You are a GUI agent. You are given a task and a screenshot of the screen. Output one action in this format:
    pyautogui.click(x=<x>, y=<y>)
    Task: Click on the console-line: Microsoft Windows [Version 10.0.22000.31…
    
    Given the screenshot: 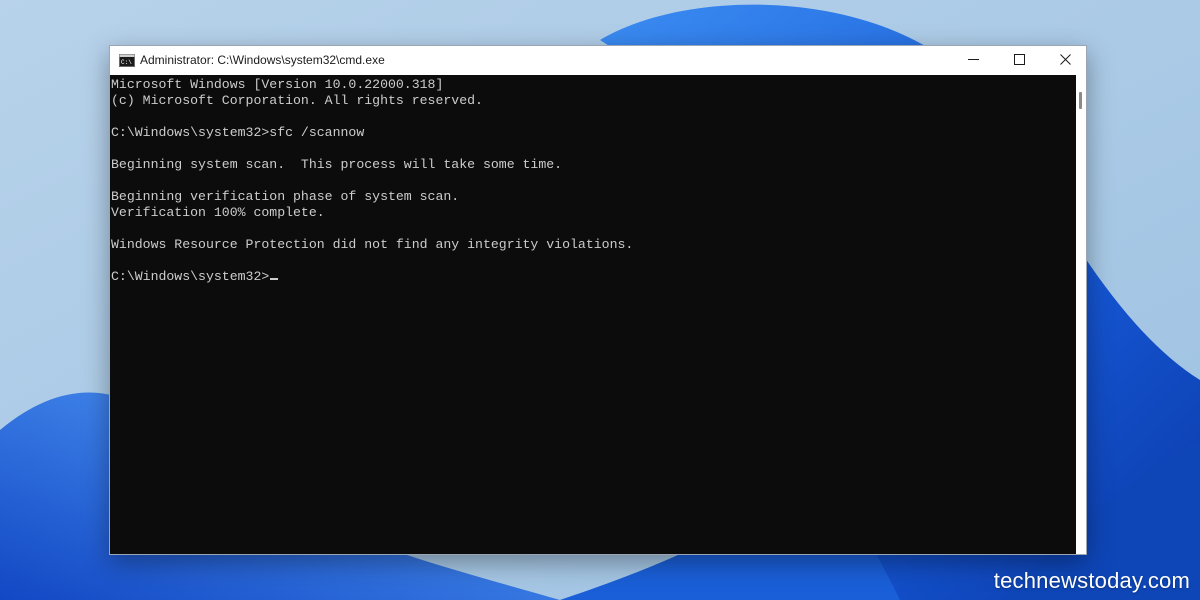 What is the action you would take?
    pyautogui.click(x=277, y=84)
    